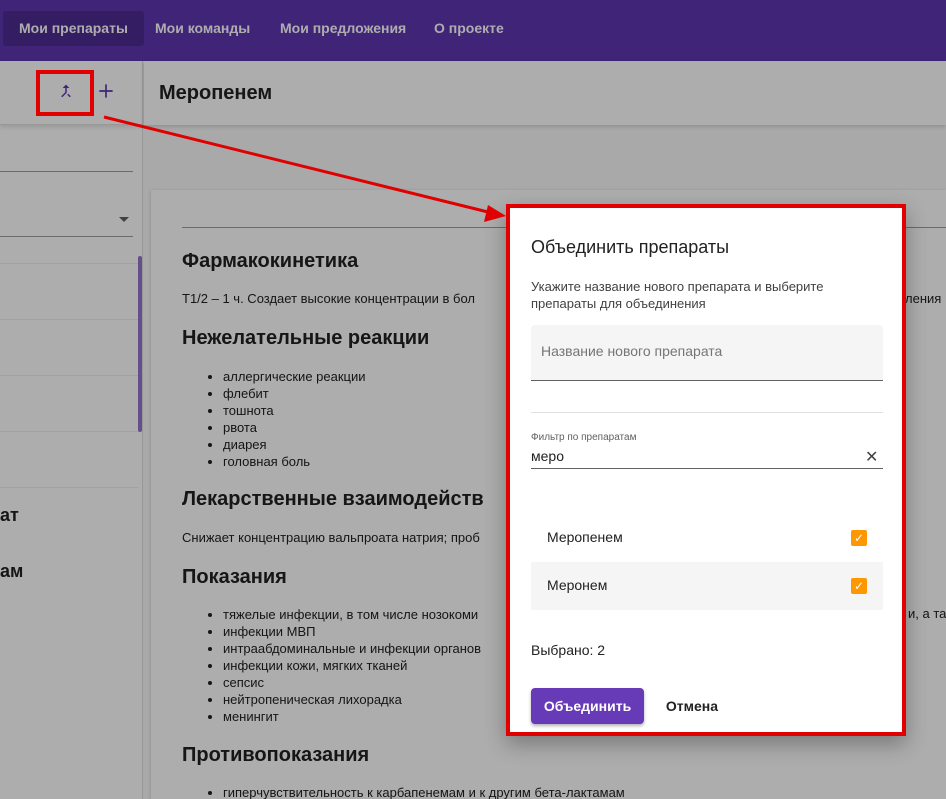  What do you see at coordinates (585, 537) in the screenshot?
I see `drug-option-label: Меропенем` at bounding box center [585, 537].